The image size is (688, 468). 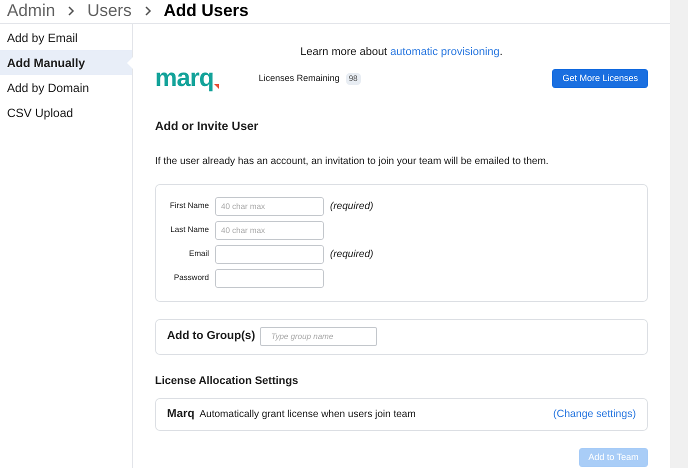 What do you see at coordinates (207, 126) in the screenshot?
I see `section-title: Add or Invite User` at bounding box center [207, 126].